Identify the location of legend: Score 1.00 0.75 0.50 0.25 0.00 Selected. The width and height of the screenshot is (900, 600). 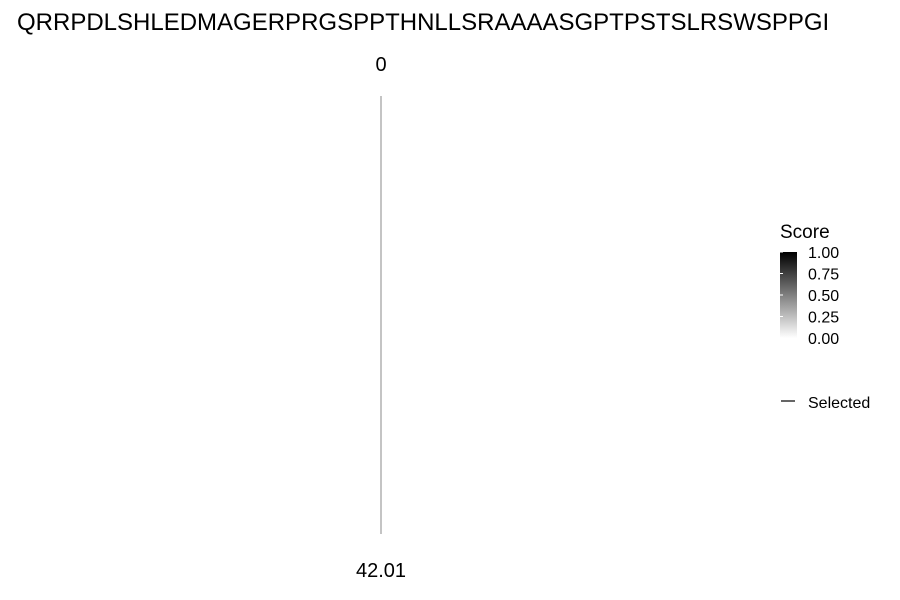
(825, 317).